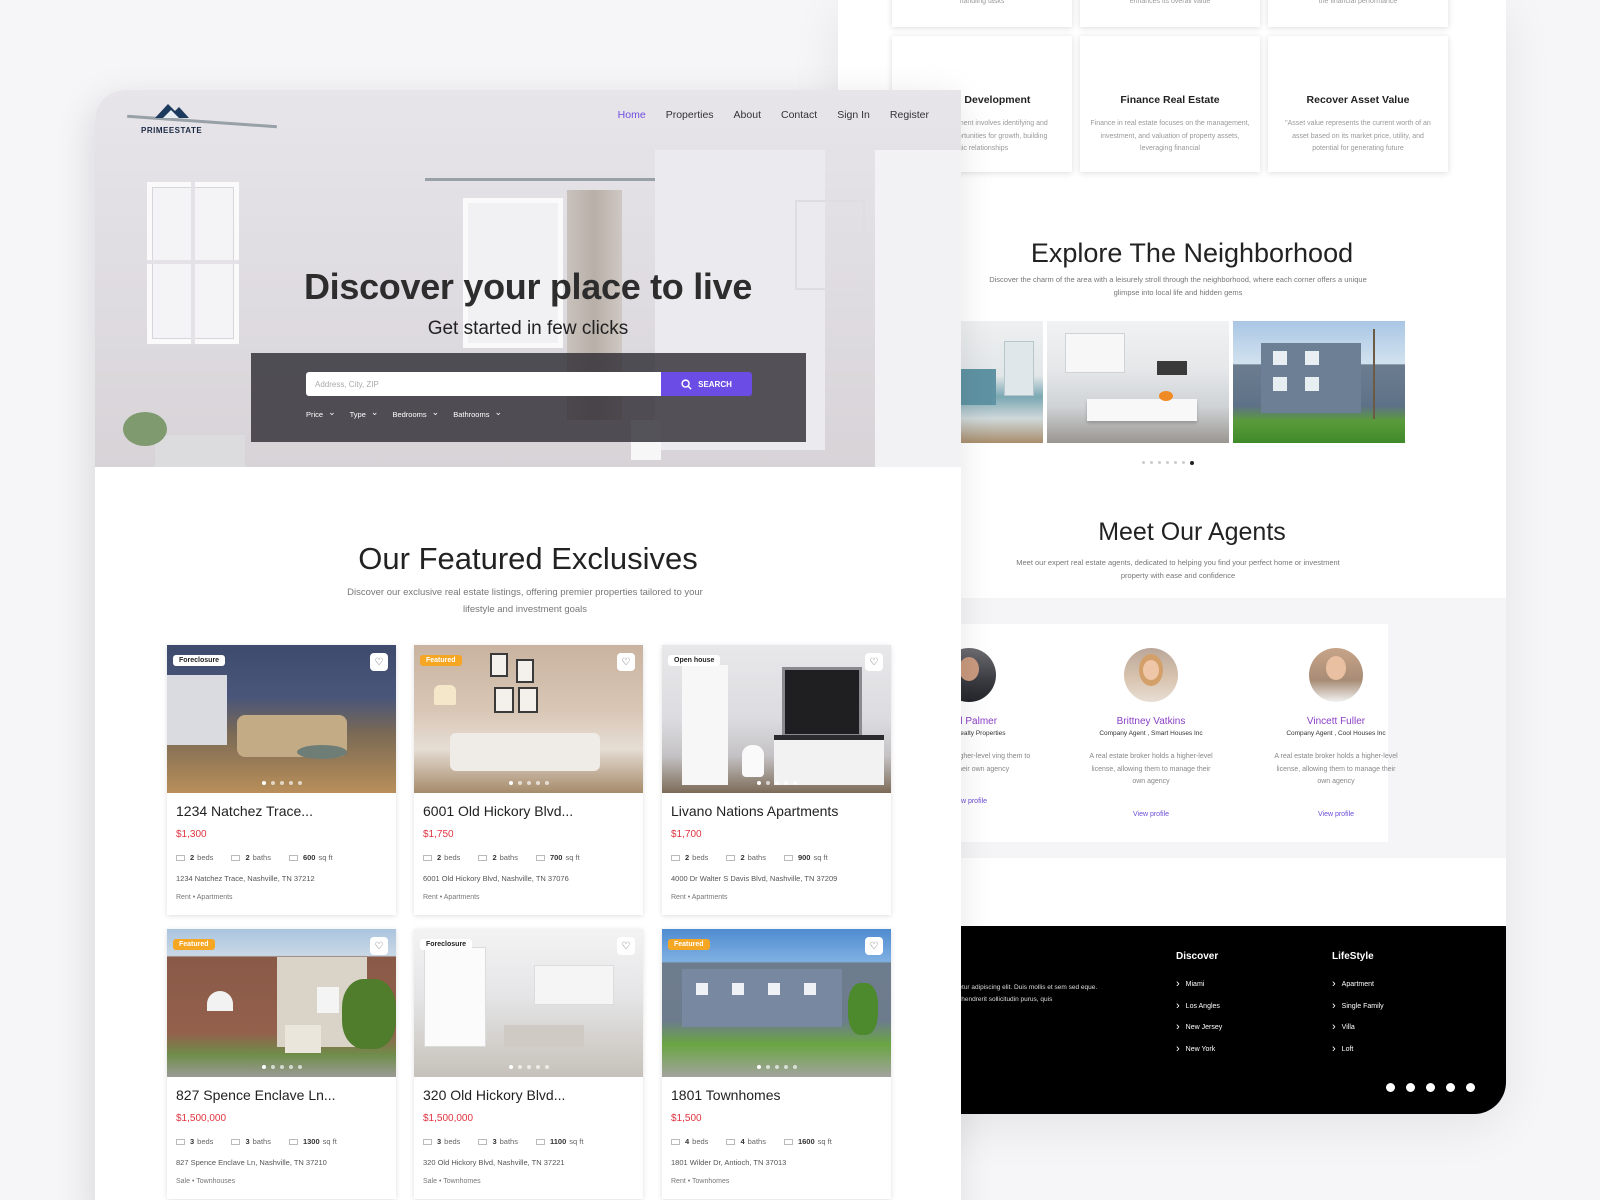 This screenshot has width=1600, height=1200. I want to click on filter-bathrooms: Bathrooms, so click(477, 414).